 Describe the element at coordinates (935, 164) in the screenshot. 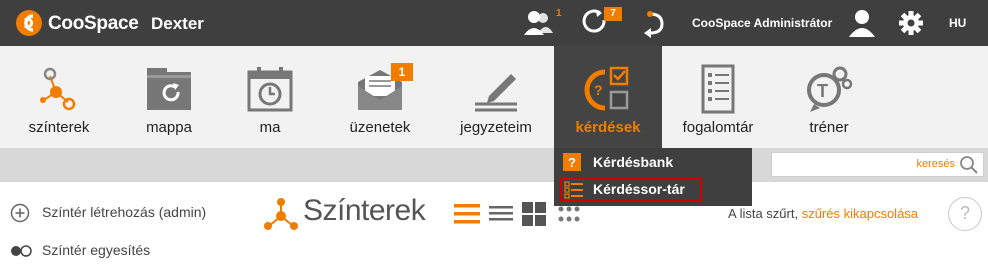

I see `search-placeholder: keresés` at that location.